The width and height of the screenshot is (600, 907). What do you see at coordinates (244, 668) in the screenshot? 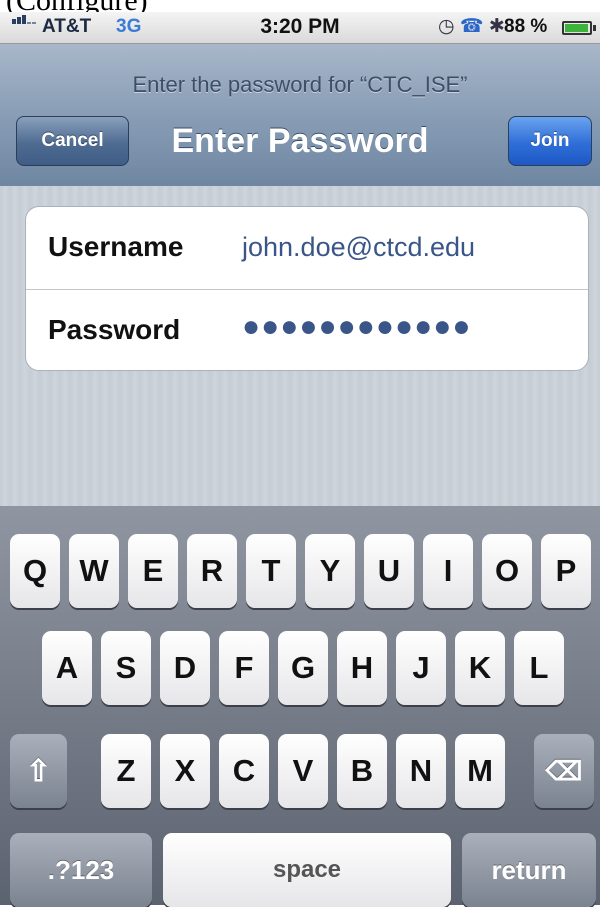
I see `key-f: F` at bounding box center [244, 668].